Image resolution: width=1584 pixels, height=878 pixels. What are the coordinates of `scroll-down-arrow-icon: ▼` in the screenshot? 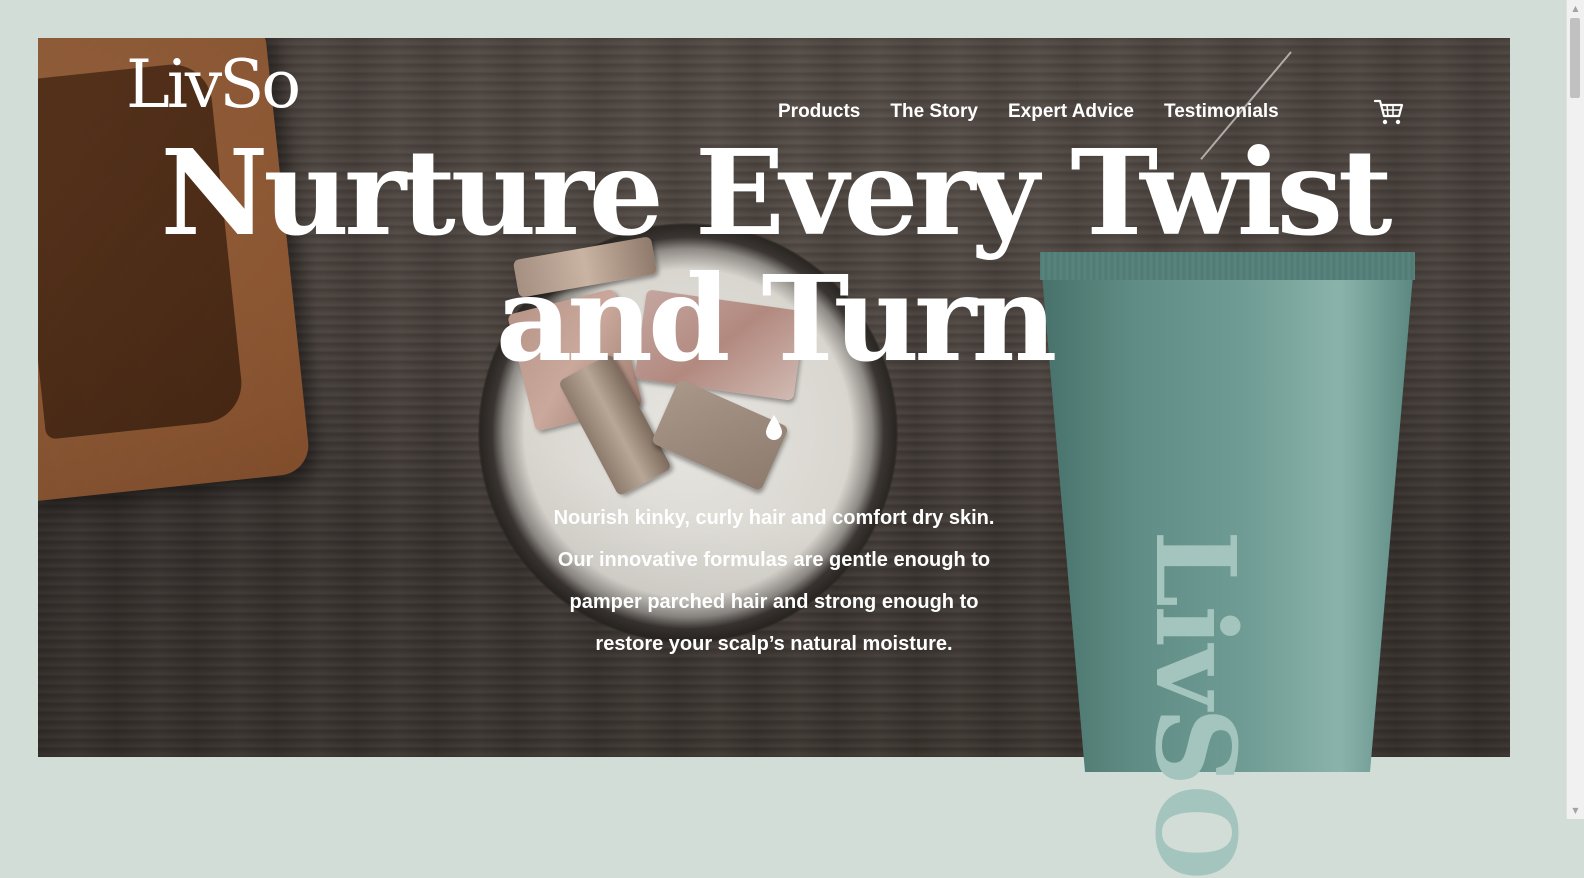 It's located at (1575, 810).